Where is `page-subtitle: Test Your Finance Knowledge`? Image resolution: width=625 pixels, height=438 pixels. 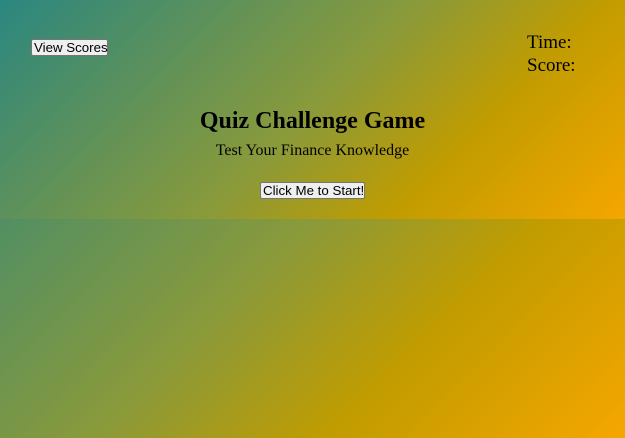 page-subtitle: Test Your Finance Knowledge is located at coordinates (312, 150).